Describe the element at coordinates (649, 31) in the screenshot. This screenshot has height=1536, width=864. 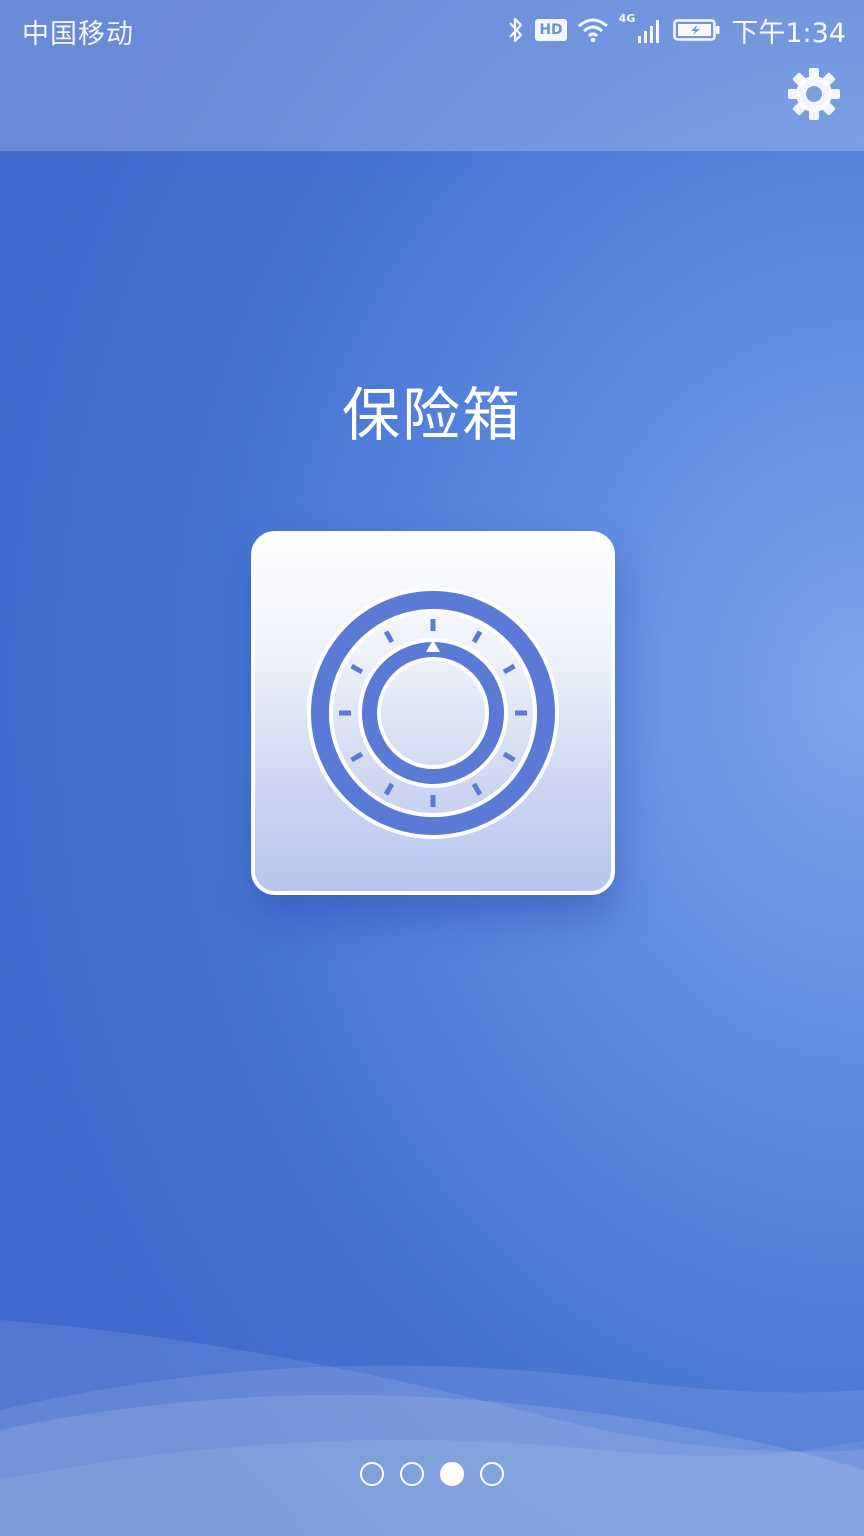
I see `signal-icon` at that location.